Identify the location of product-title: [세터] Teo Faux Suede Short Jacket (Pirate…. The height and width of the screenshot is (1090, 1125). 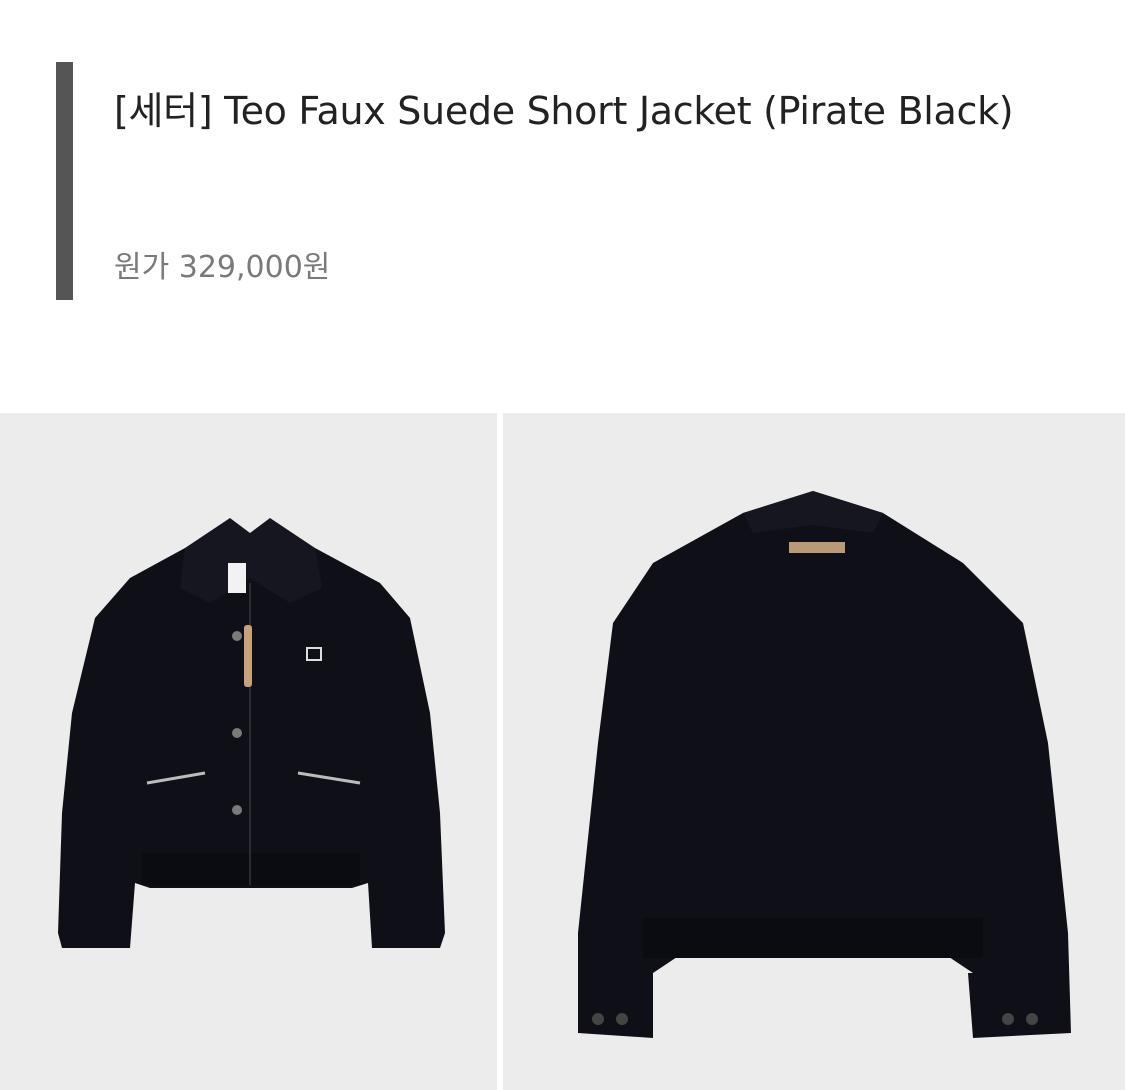
(564, 111).